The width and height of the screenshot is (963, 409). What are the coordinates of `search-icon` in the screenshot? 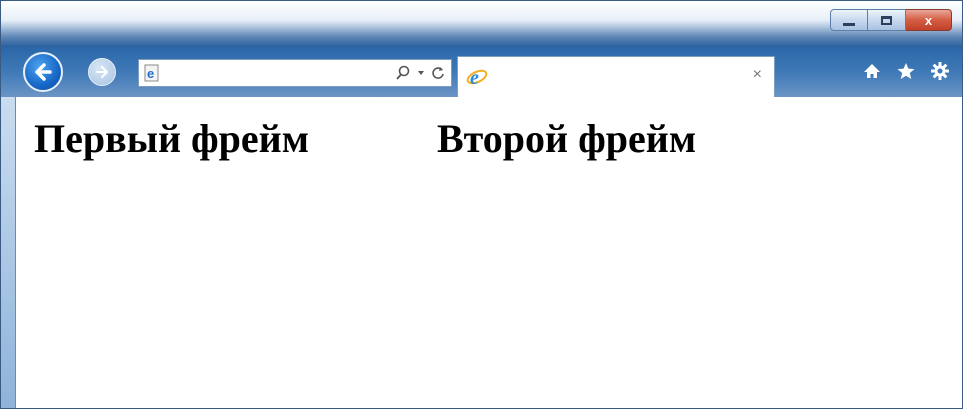 It's located at (403, 73).